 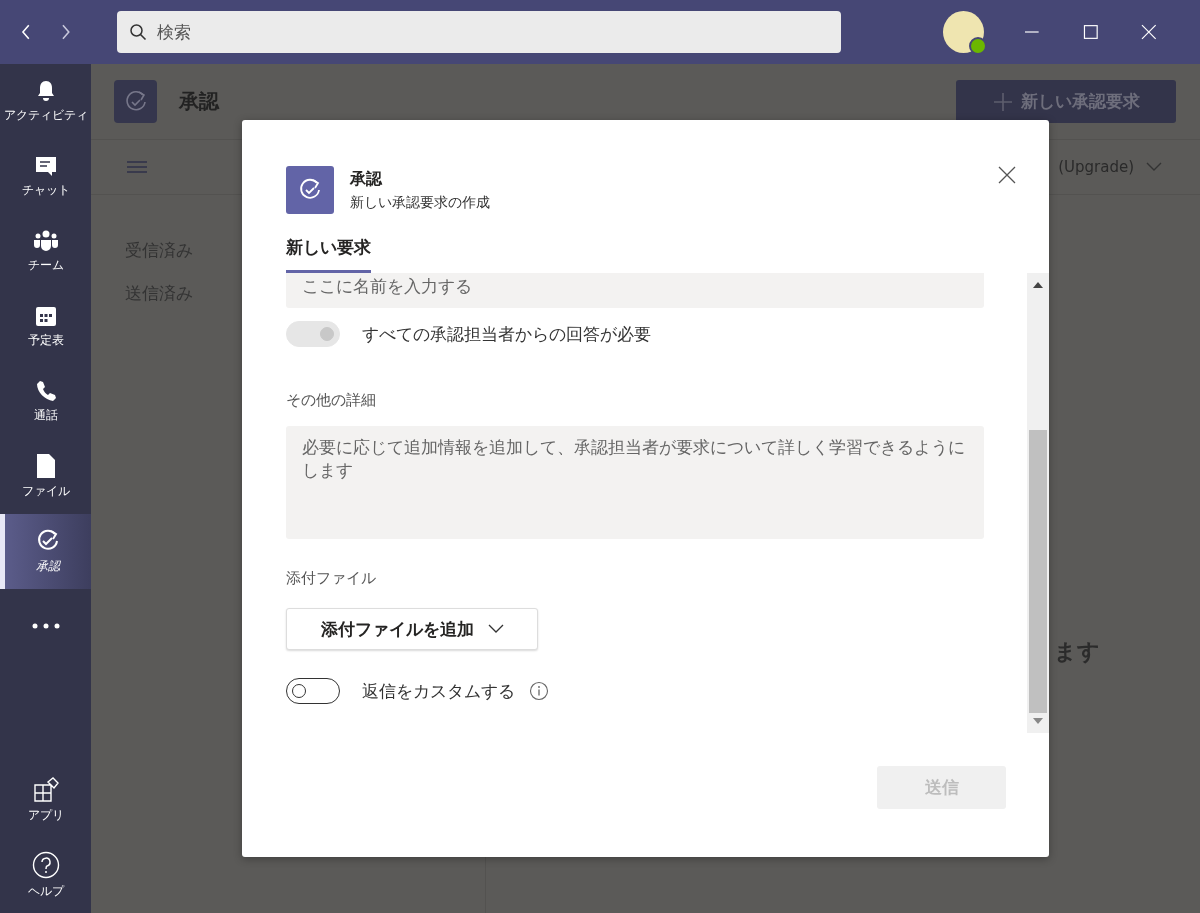 What do you see at coordinates (1090, 32) in the screenshot?
I see `maximize-icon` at bounding box center [1090, 32].